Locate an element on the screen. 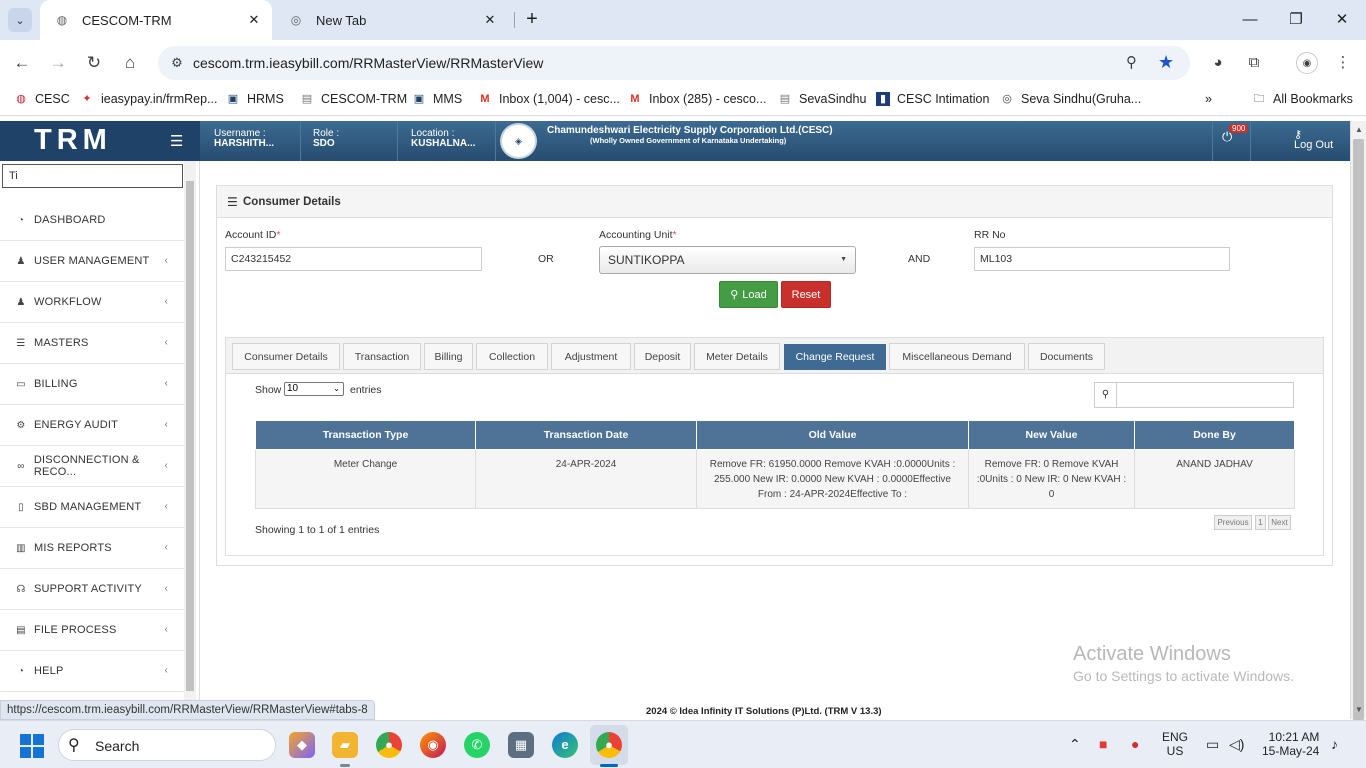 This screenshot has width=1366, height=768. whatsapp-icon: ✆ is located at coordinates (477, 745).